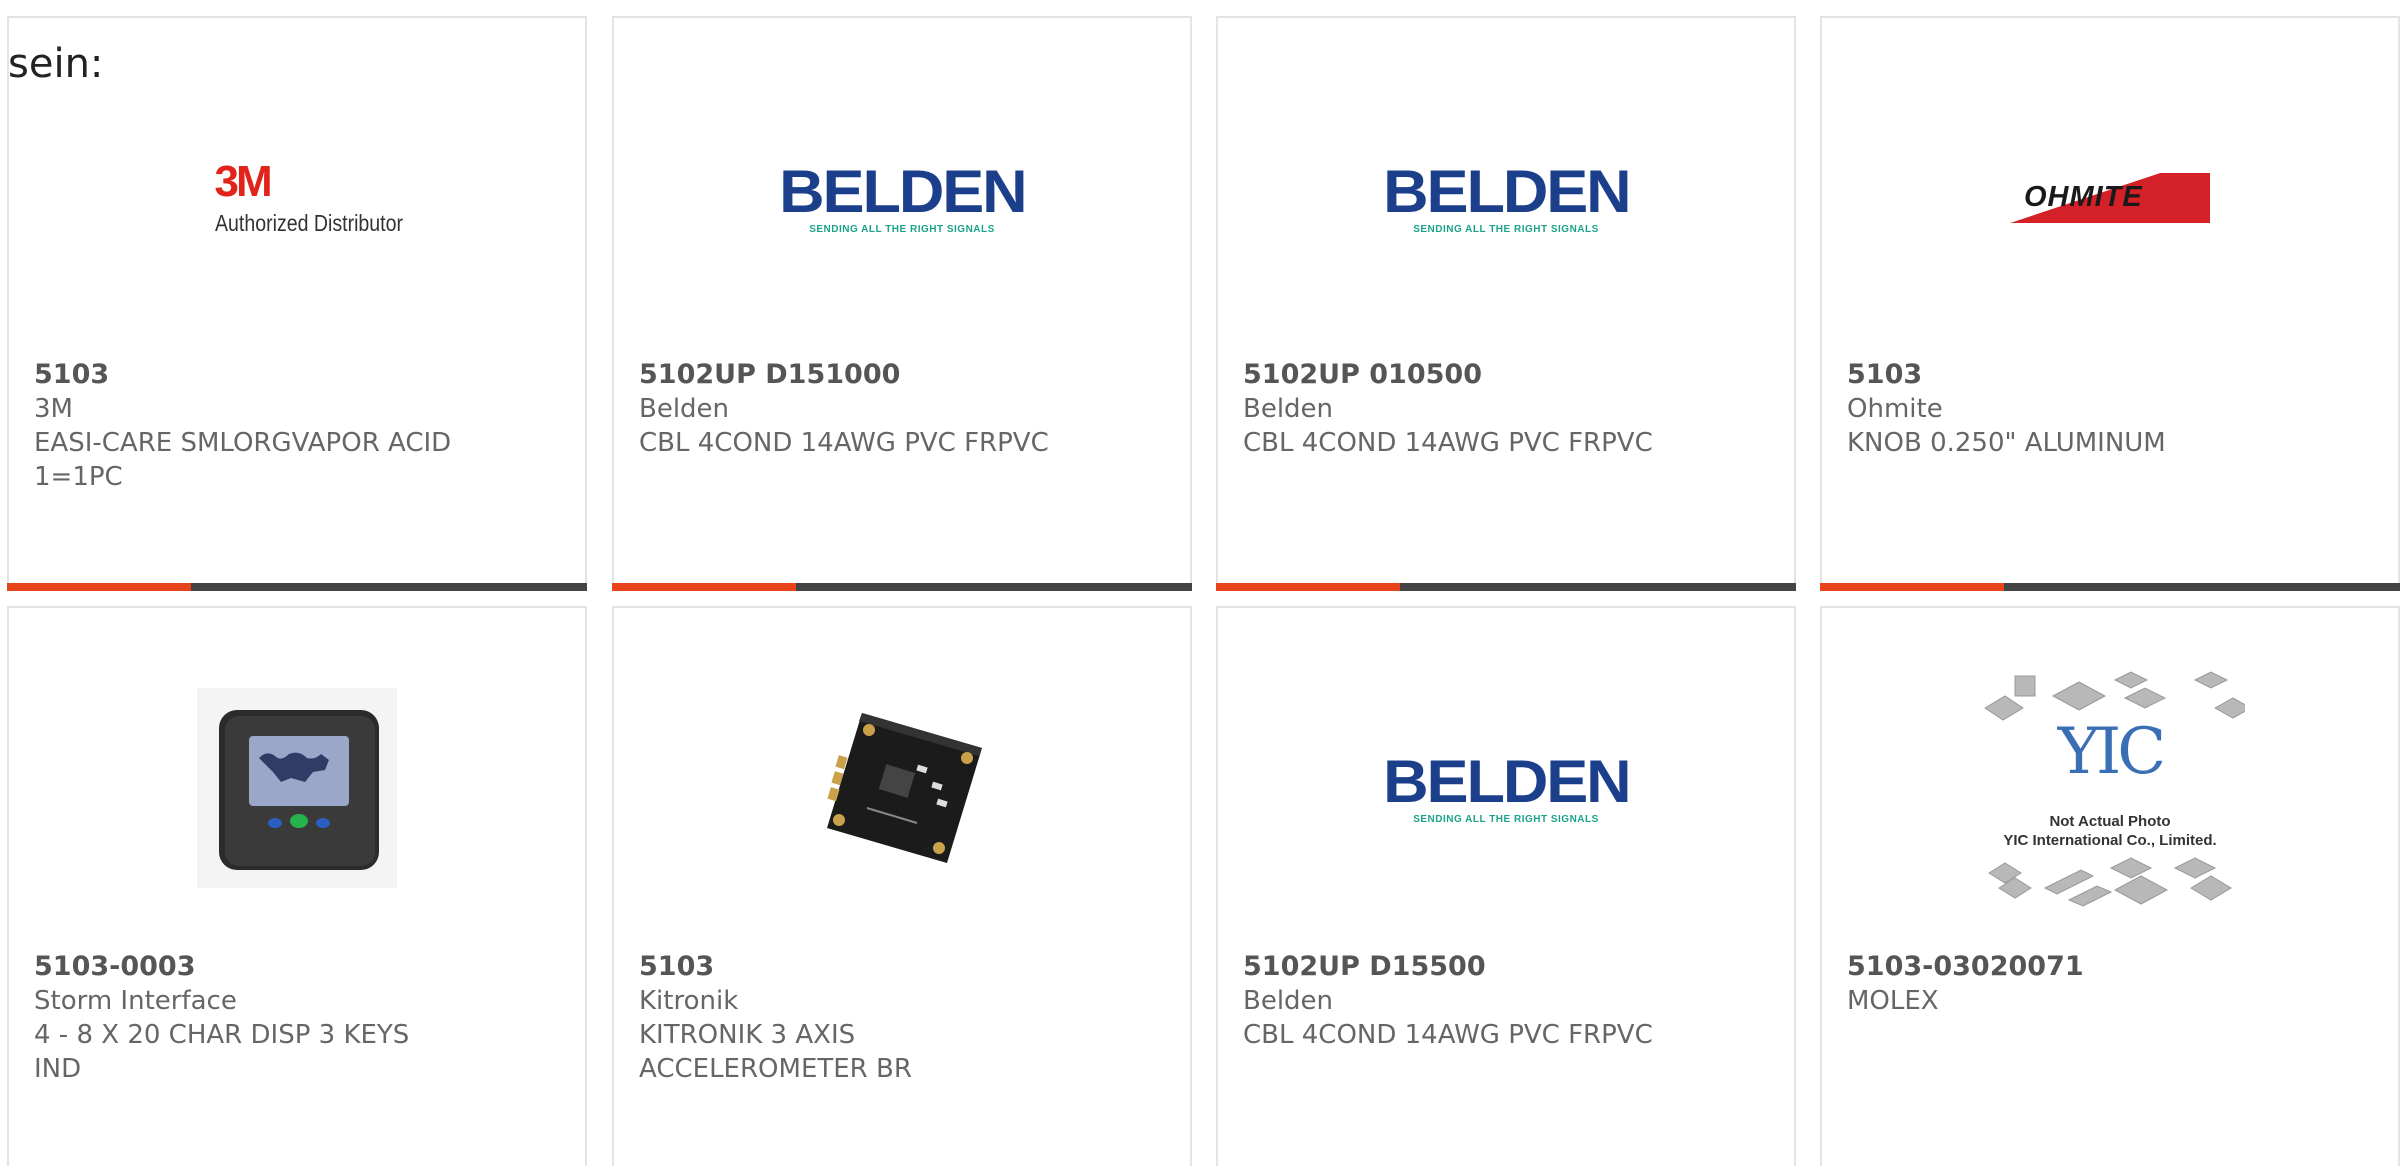  What do you see at coordinates (222, 1035) in the screenshot?
I see `description-line: 4 - 8 X 20 CHAR DISP 3 KEYS` at bounding box center [222, 1035].